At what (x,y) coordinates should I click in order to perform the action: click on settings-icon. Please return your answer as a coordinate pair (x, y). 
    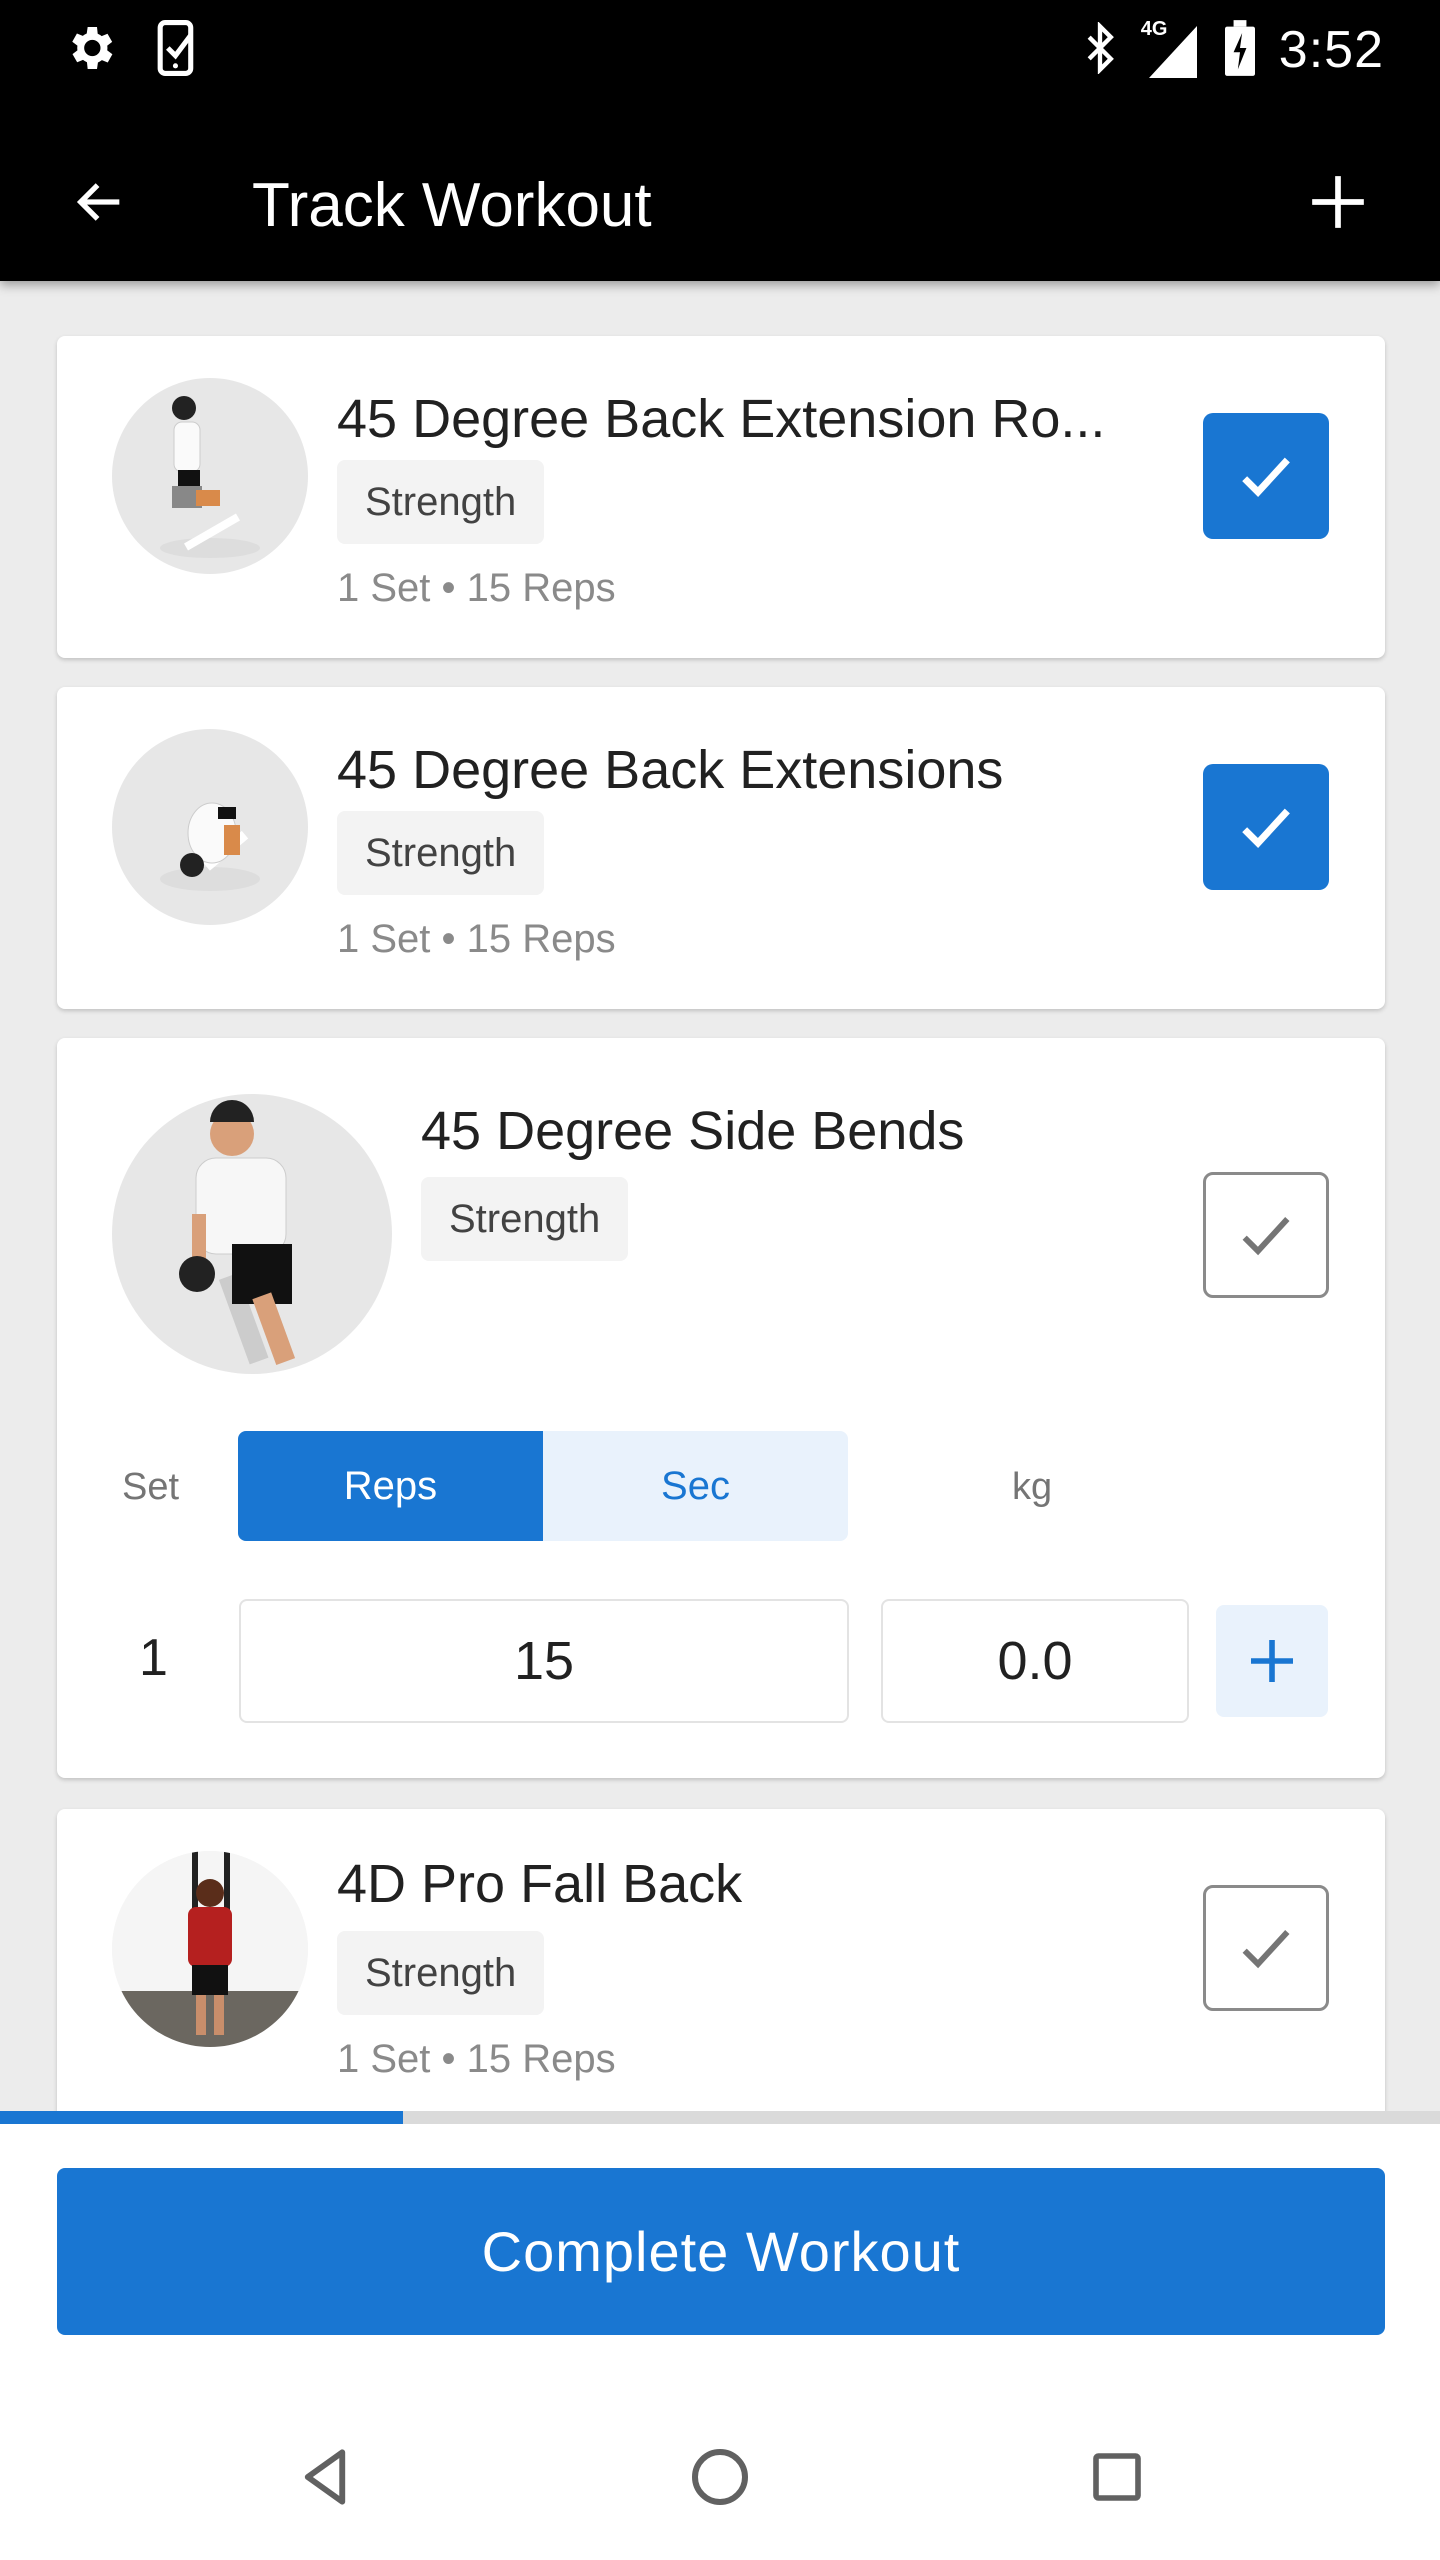
    Looking at the image, I should click on (90, 50).